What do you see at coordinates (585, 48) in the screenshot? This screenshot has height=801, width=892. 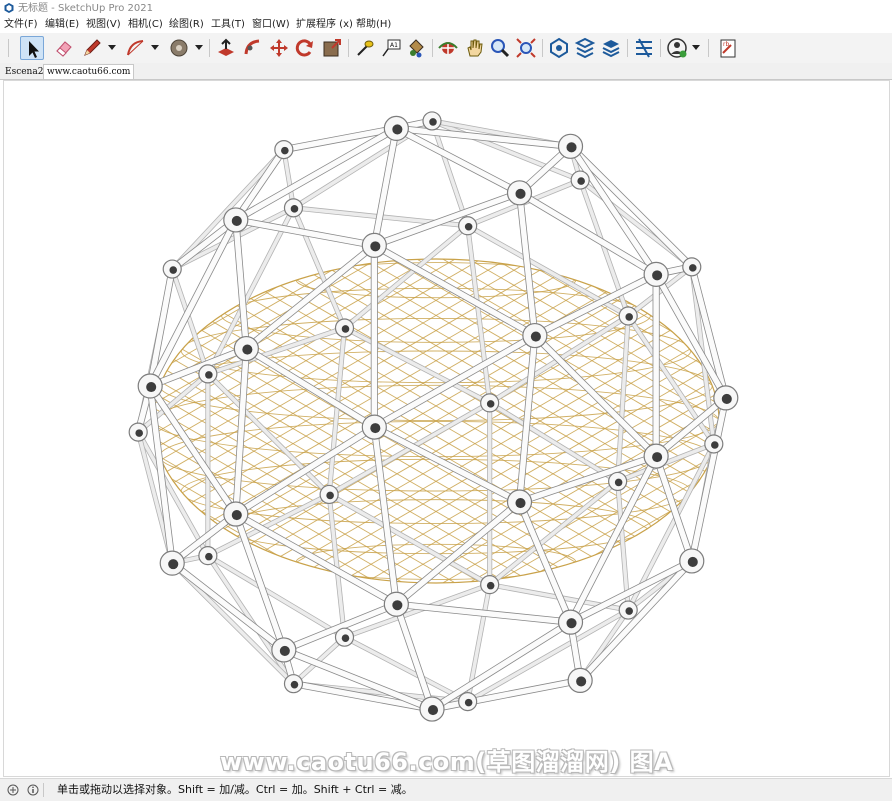 I see `extension-warehouse-button` at bounding box center [585, 48].